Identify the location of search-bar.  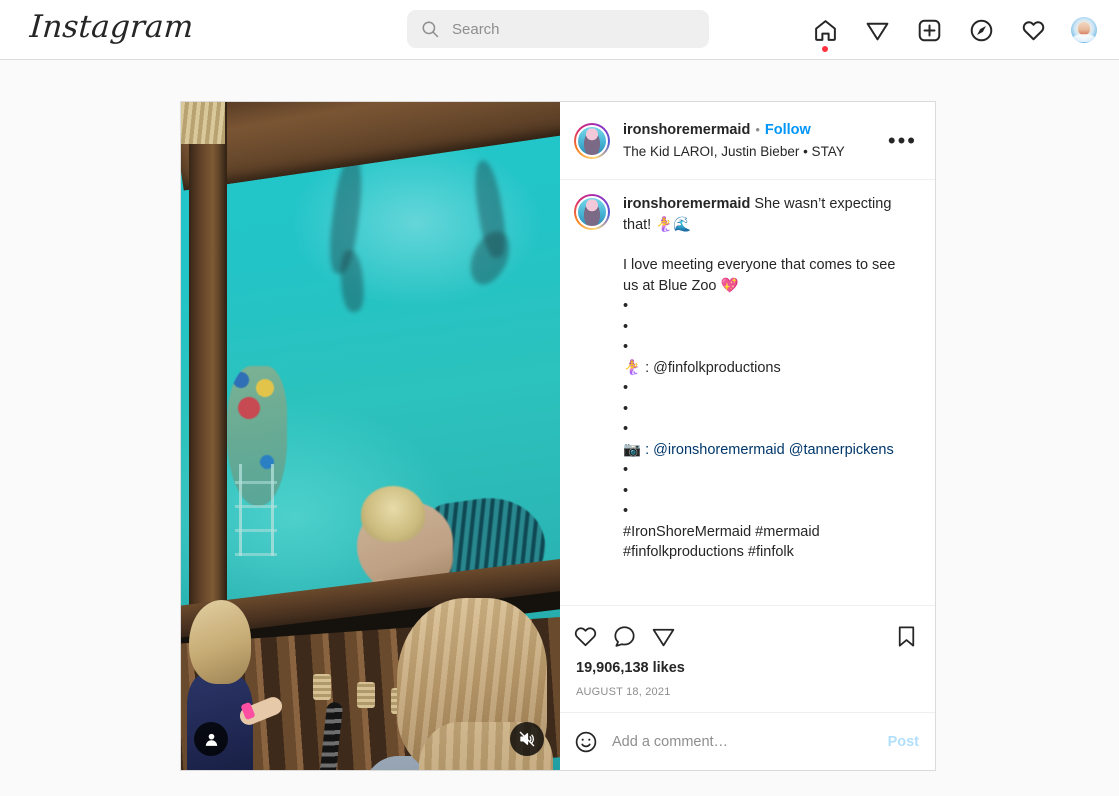
(558, 29).